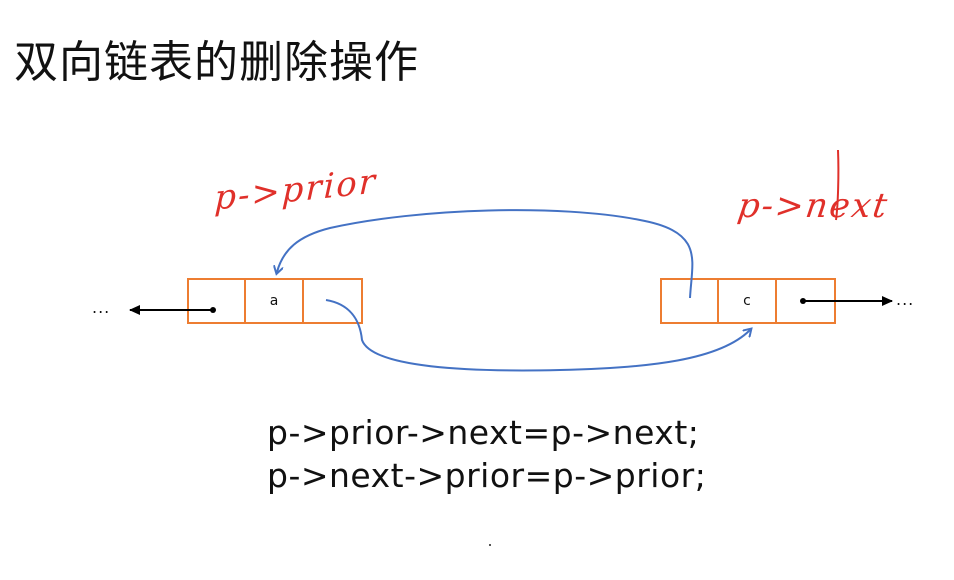  What do you see at coordinates (537, 335) in the screenshot?
I see `next-redirect-arrow` at bounding box center [537, 335].